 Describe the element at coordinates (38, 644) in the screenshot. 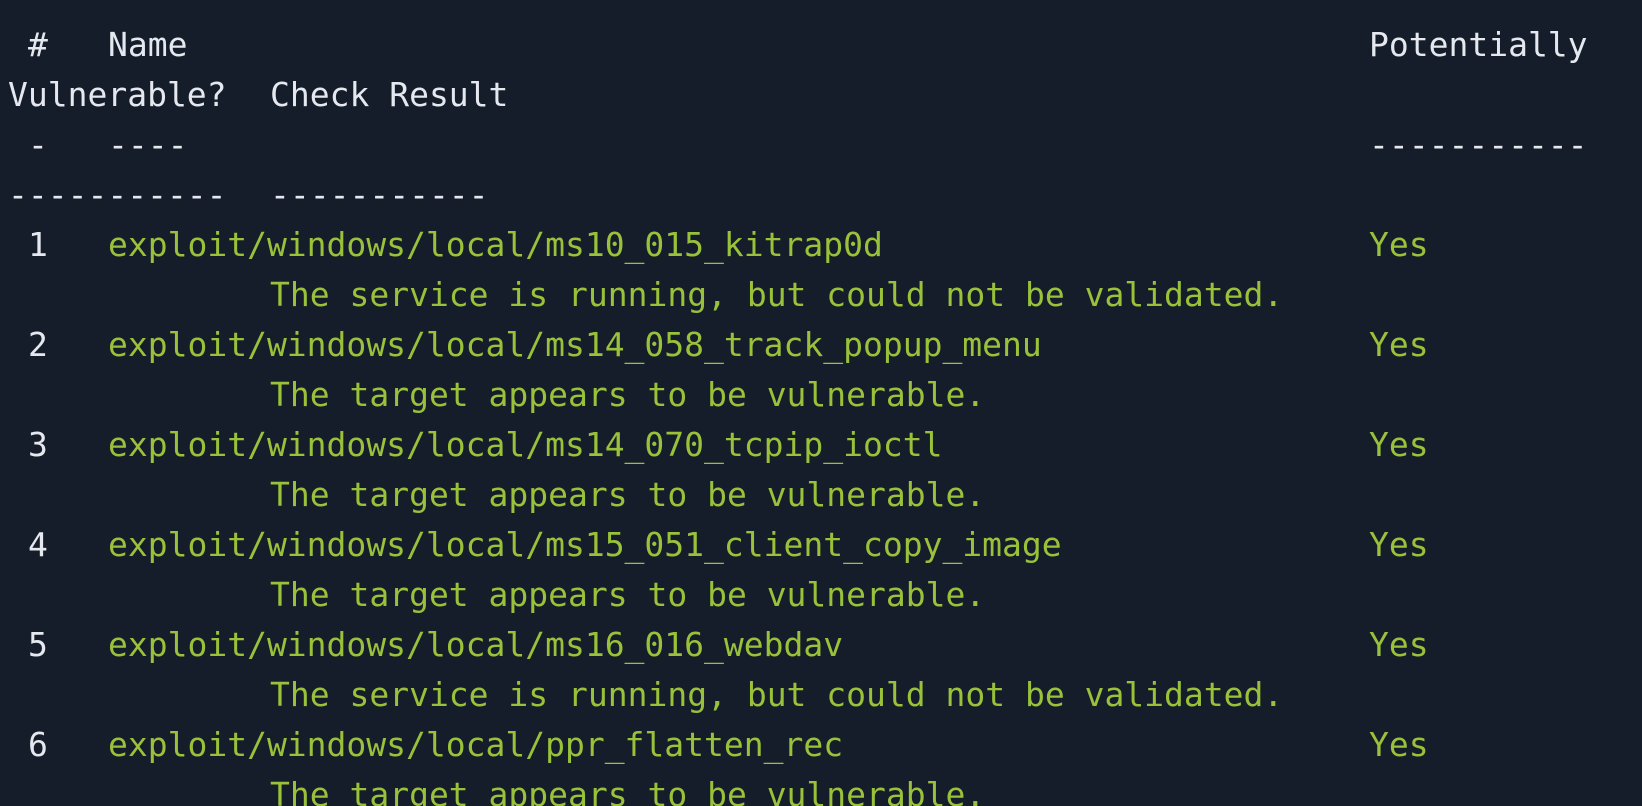

I see `row-number: 5` at that location.